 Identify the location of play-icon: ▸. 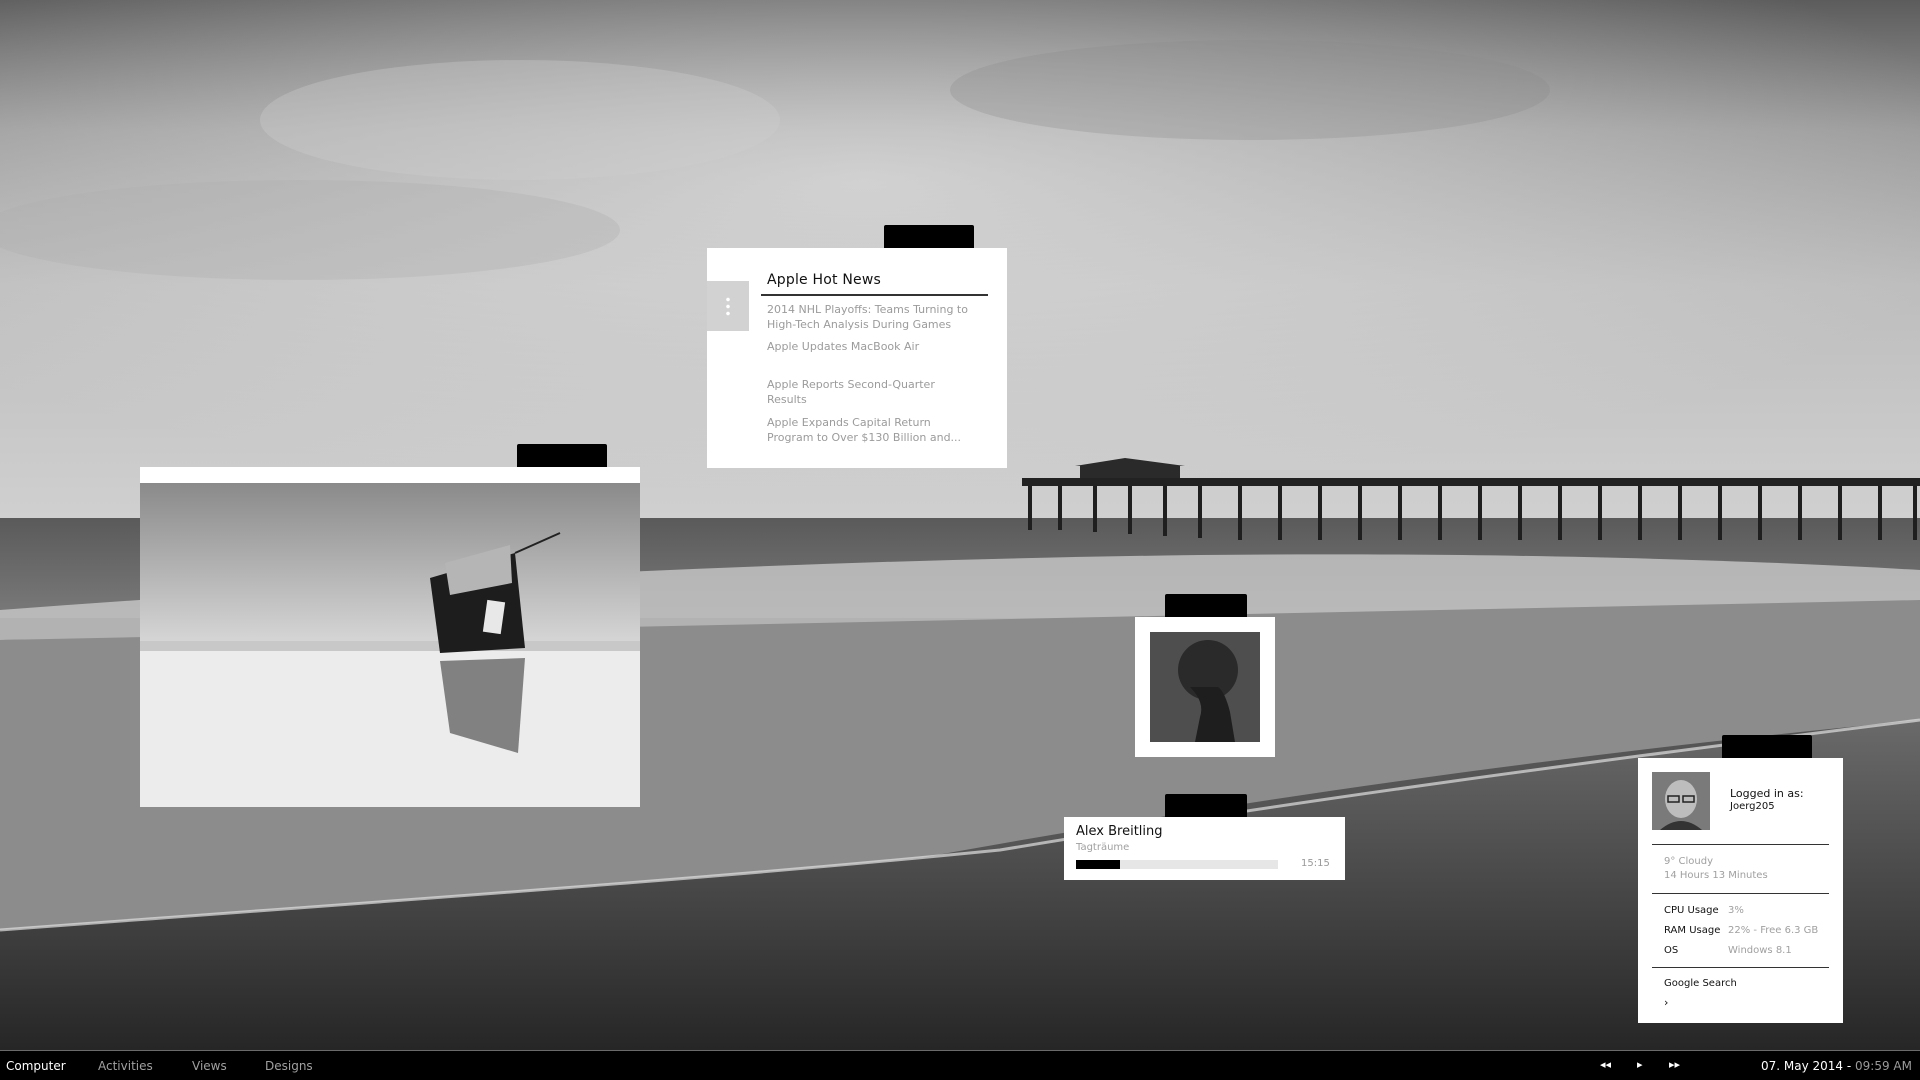
(1640, 1064).